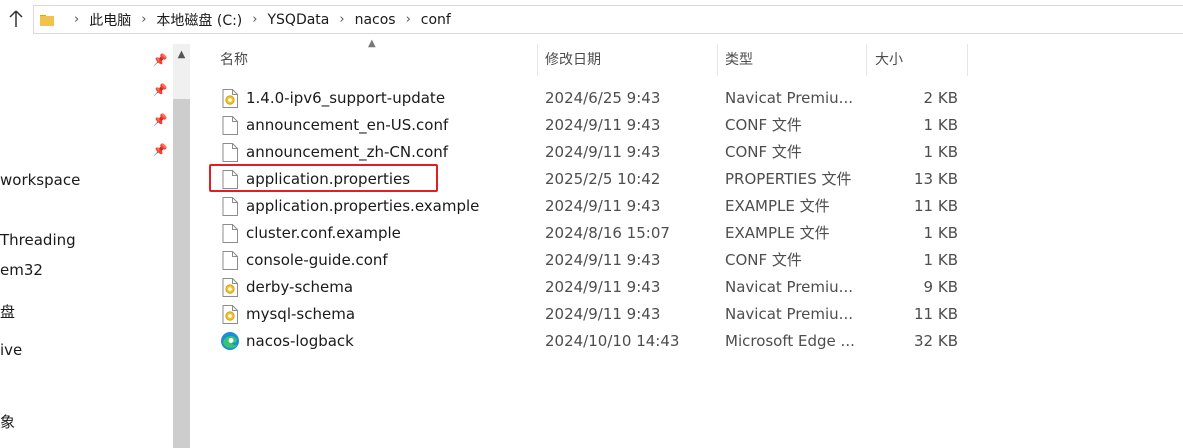  Describe the element at coordinates (300, 287) in the screenshot. I see `file-name: derby-schema` at that location.